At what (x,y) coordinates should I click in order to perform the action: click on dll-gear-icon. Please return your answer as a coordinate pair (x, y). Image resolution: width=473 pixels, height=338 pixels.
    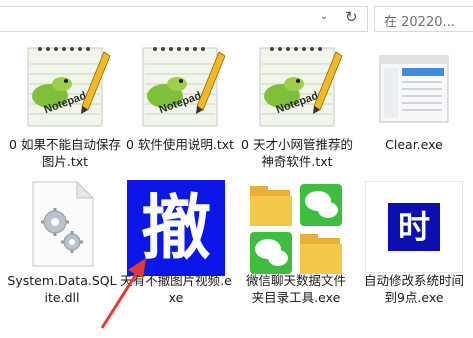
    Looking at the image, I should click on (62, 224).